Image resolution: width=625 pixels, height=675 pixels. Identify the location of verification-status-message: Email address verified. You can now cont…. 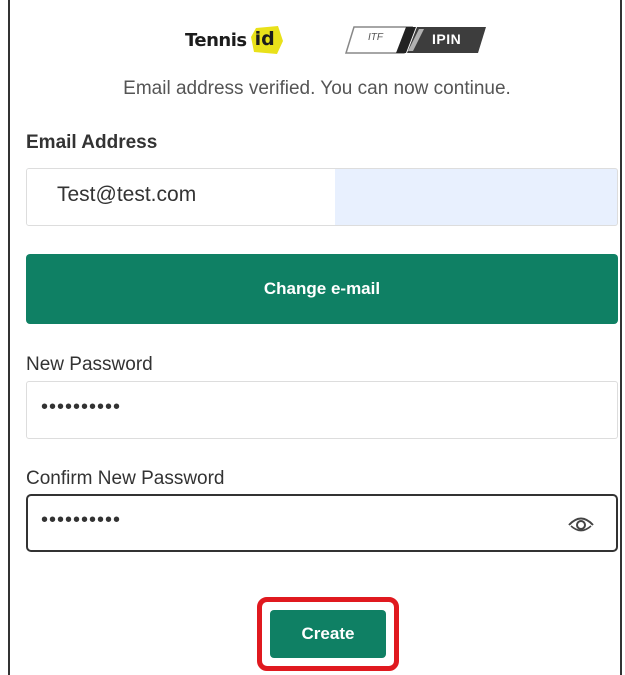
(317, 88).